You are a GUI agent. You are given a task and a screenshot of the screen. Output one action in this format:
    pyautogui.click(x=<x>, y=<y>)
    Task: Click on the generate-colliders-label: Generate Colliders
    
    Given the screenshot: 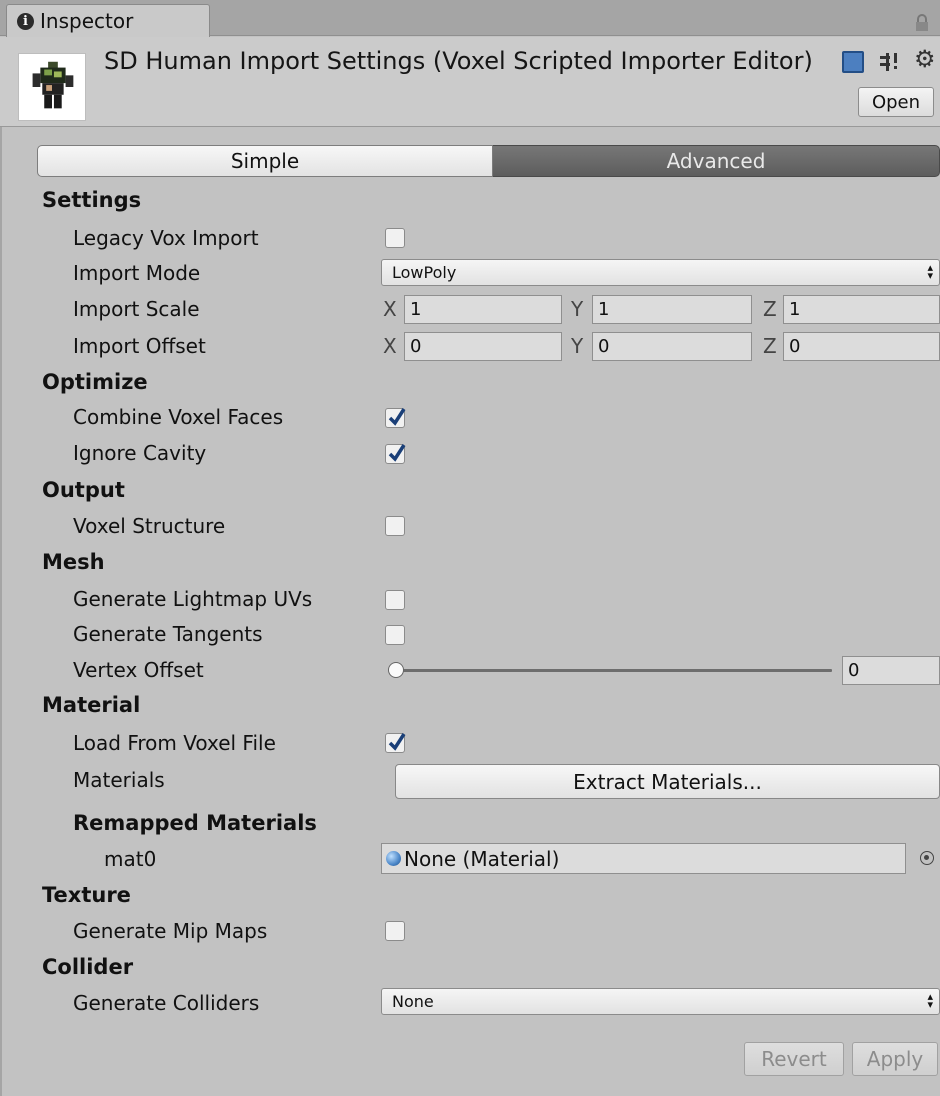 What is the action you would take?
    pyautogui.click(x=166, y=1003)
    